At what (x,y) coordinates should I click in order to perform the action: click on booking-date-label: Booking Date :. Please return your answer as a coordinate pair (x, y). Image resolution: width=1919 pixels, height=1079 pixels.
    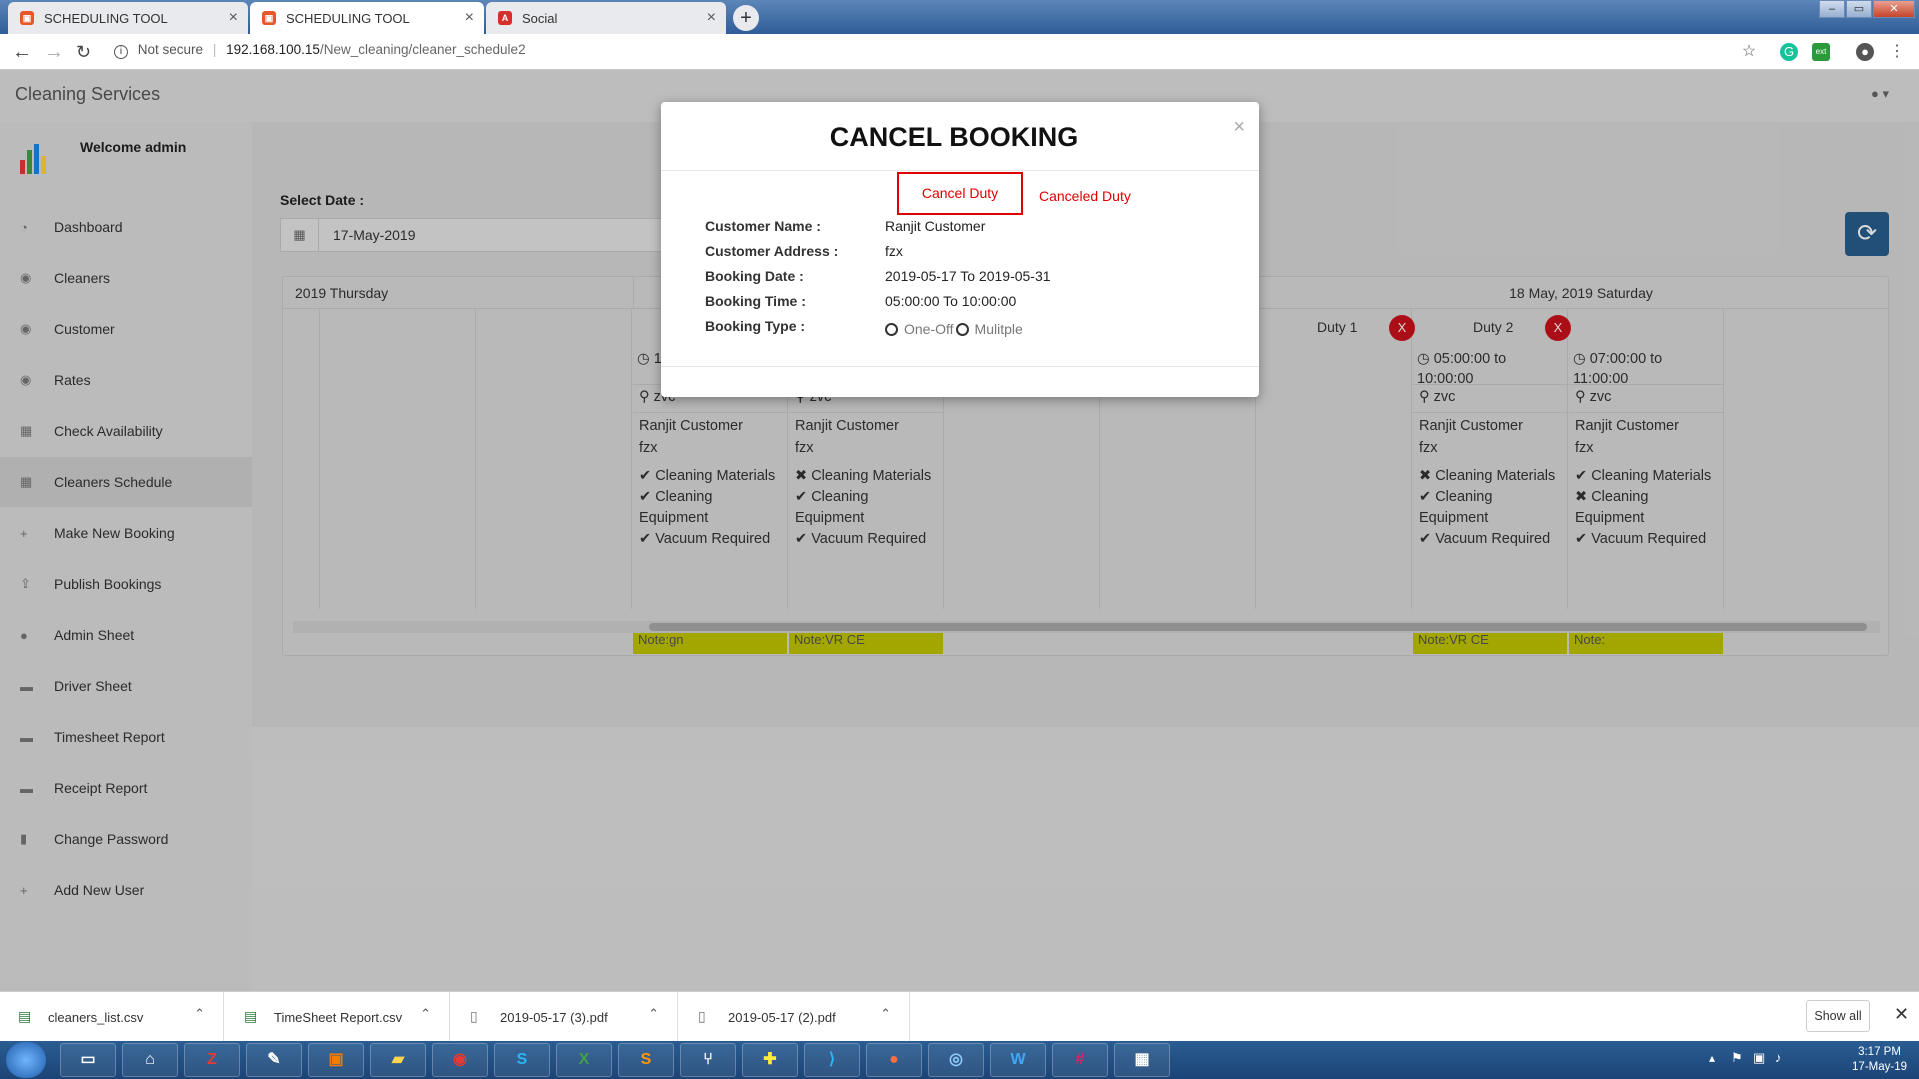
    Looking at the image, I should click on (754, 276).